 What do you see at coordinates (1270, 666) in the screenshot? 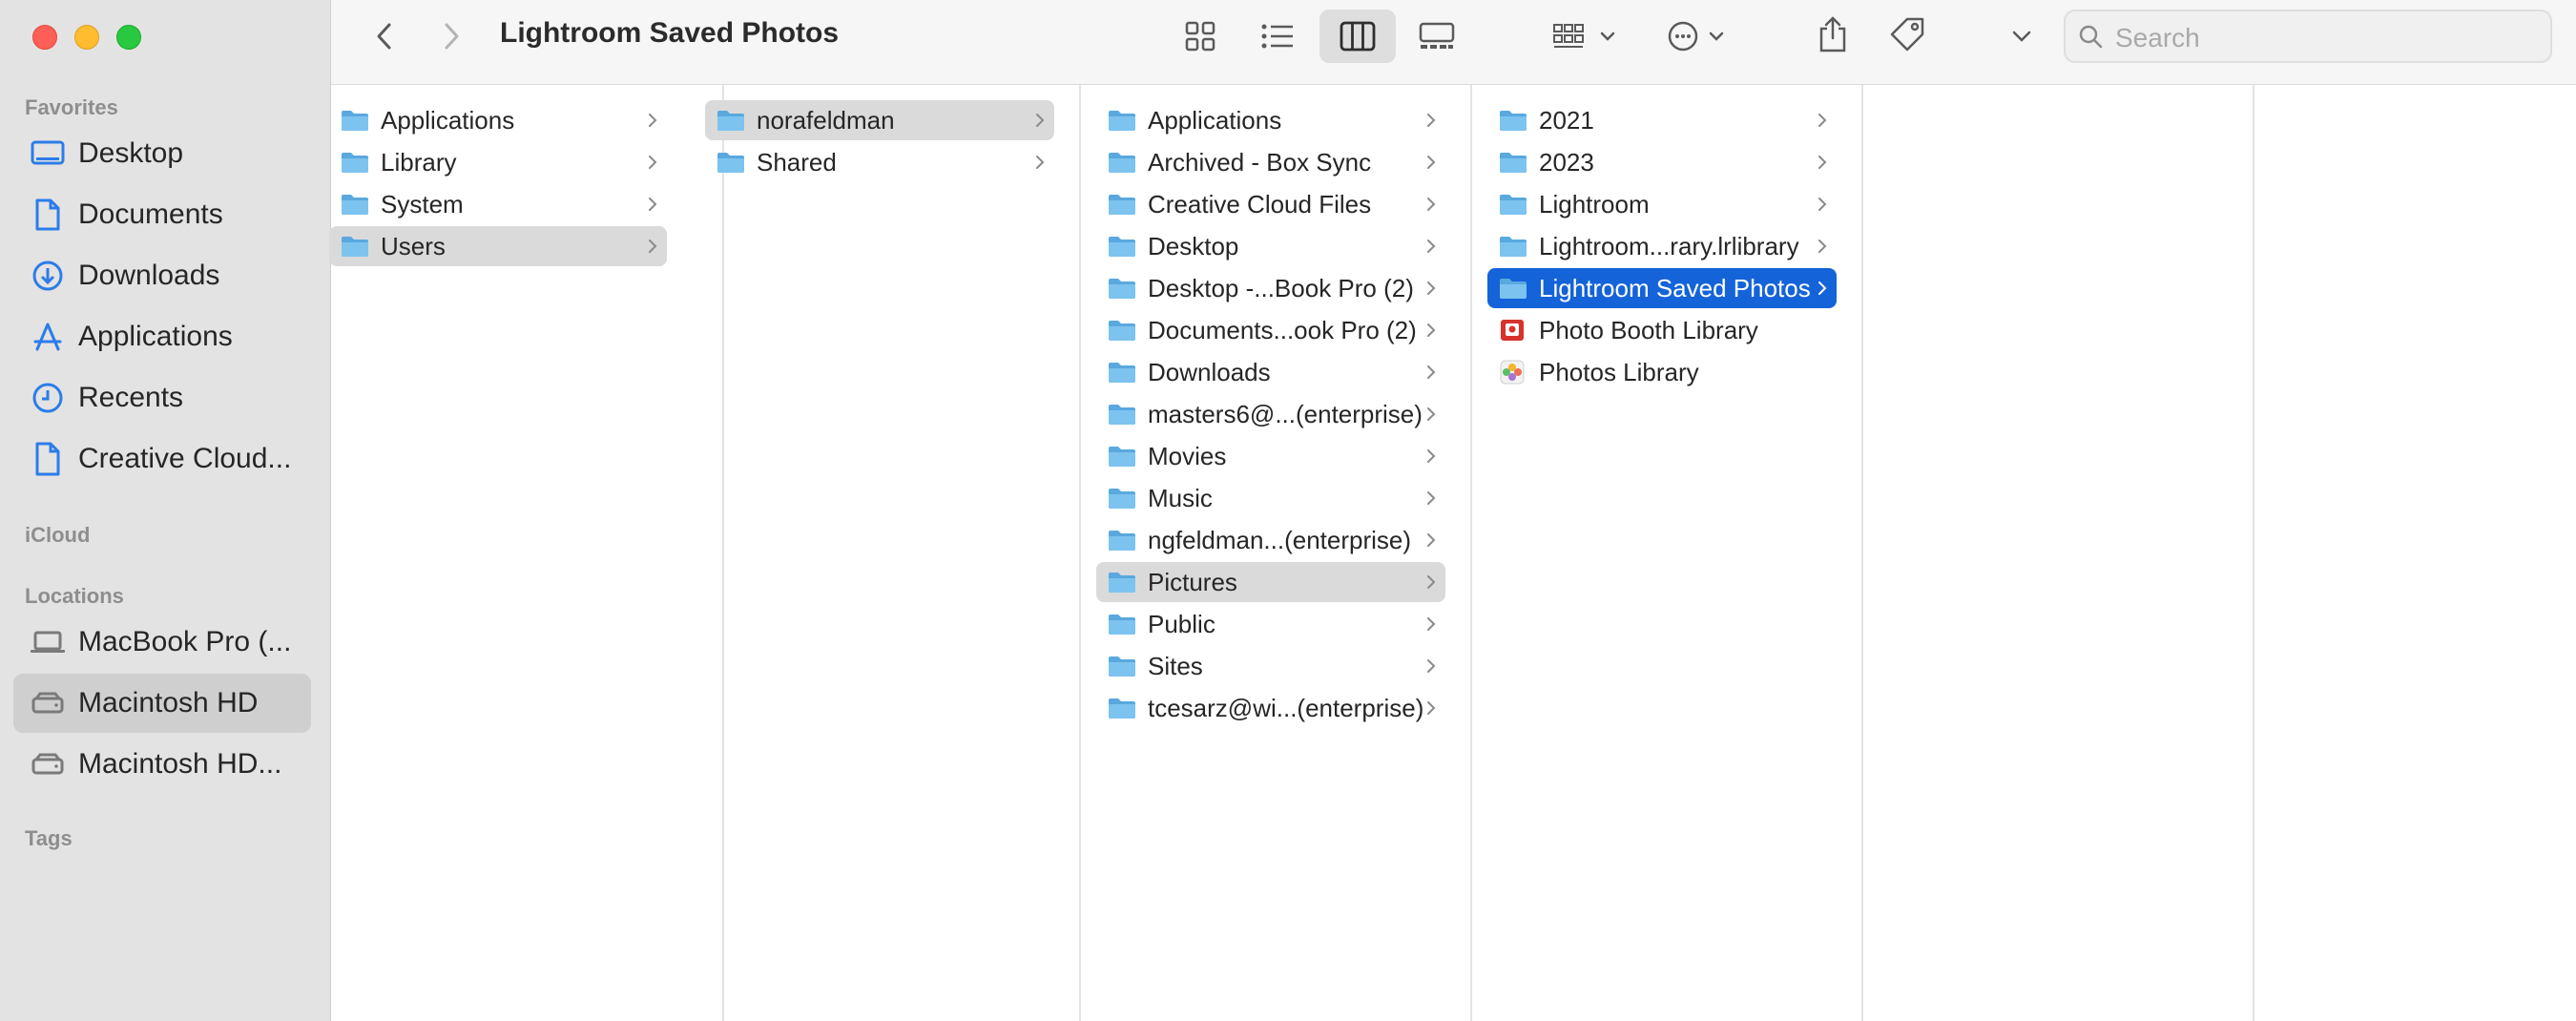
I see `column-item: Sites` at bounding box center [1270, 666].